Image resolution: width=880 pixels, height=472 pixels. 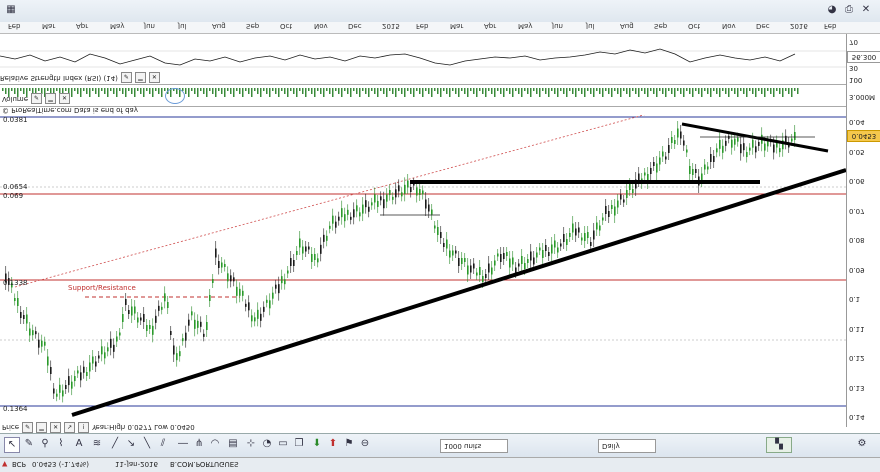 I want to click on axis-tick-label: 0.08, so click(x=857, y=240).